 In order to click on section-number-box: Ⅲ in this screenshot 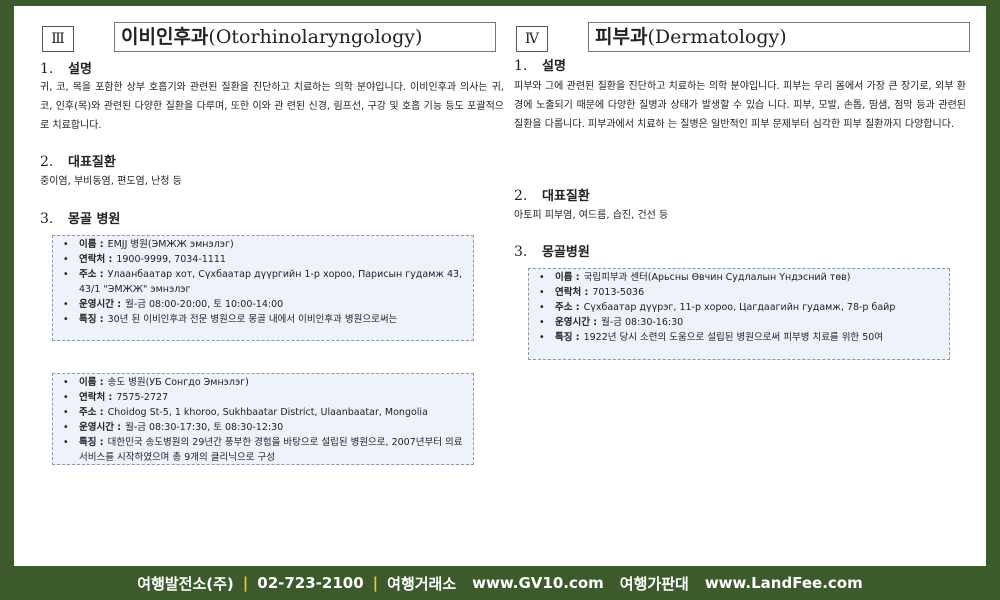, I will do `click(58, 39)`.